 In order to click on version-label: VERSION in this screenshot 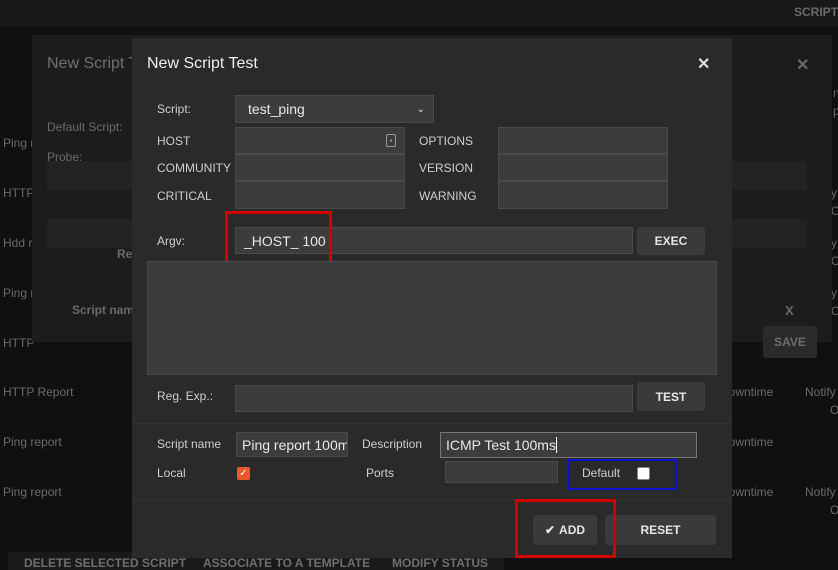, I will do `click(446, 168)`.